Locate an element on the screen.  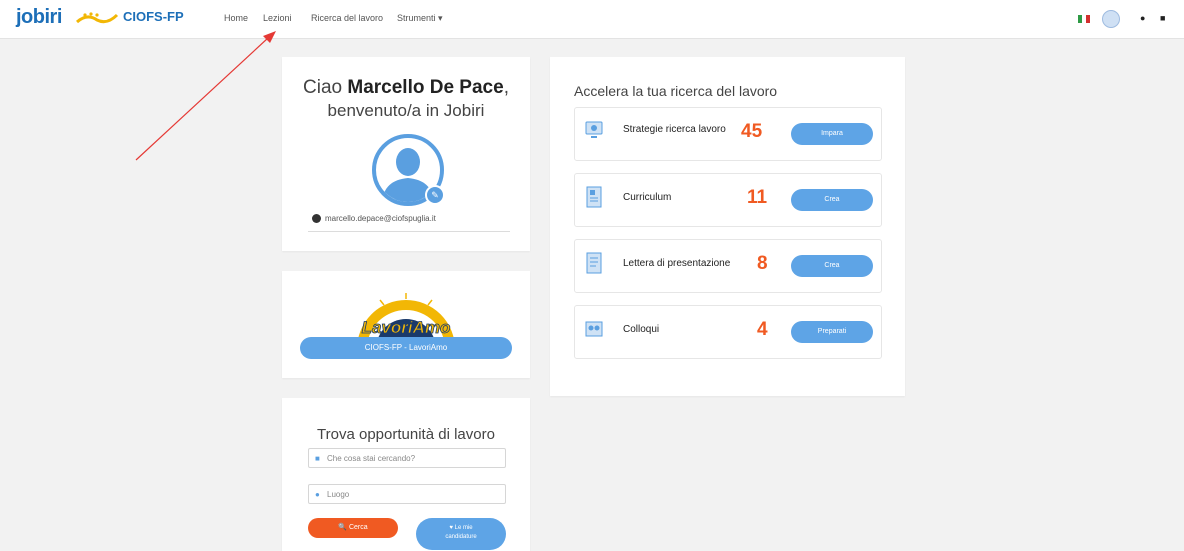
location-input: ● Luogo is located at coordinates (407, 494).